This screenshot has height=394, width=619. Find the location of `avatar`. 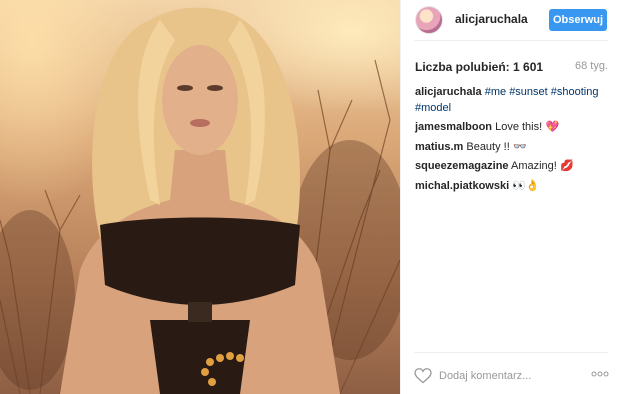

avatar is located at coordinates (429, 20).